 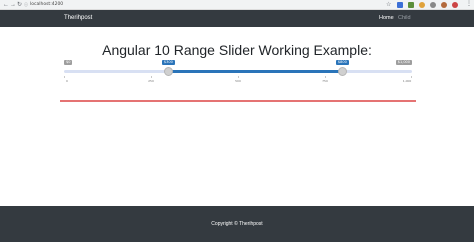 What do you see at coordinates (13, 5) in the screenshot?
I see `forward-icon: →` at bounding box center [13, 5].